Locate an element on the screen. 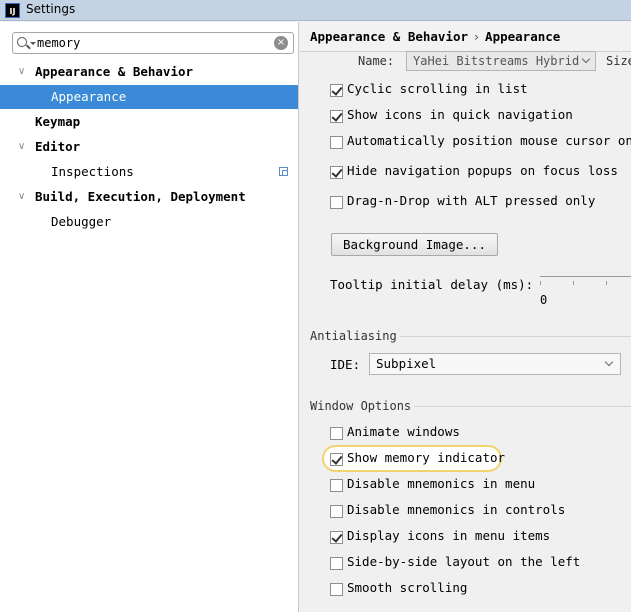 The height and width of the screenshot is (612, 631). search-history-dropdown-icon is located at coordinates (33, 43).